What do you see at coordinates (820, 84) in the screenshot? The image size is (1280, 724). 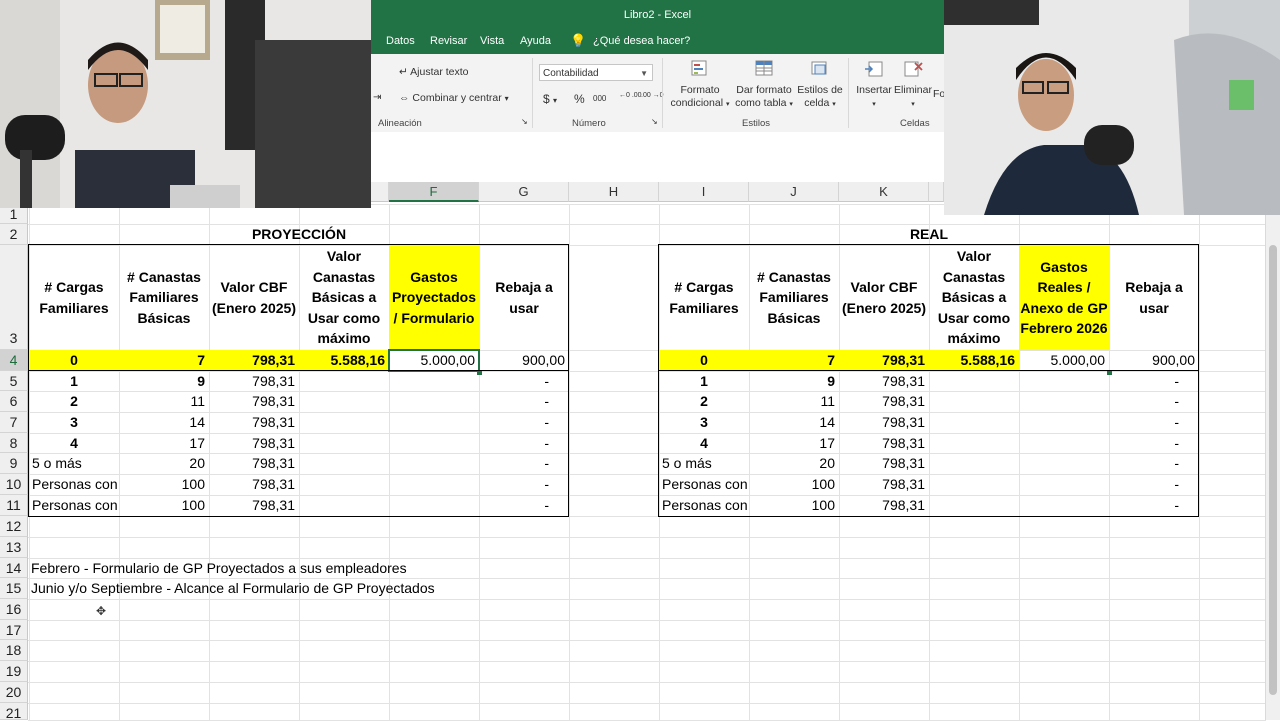 I see `cell-styles-button: Estilos de celda ▾` at bounding box center [820, 84].